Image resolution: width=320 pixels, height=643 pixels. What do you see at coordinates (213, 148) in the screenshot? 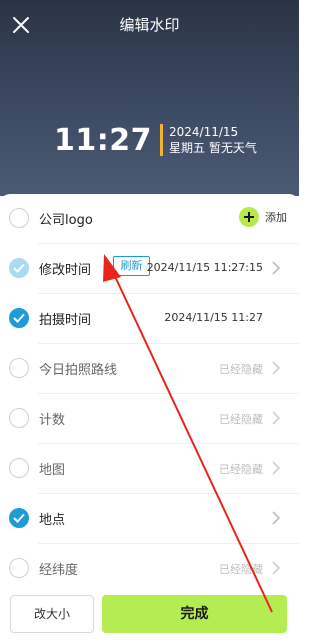
I see `watermark-weekday-weather: 星期五 暂无天气` at bounding box center [213, 148].